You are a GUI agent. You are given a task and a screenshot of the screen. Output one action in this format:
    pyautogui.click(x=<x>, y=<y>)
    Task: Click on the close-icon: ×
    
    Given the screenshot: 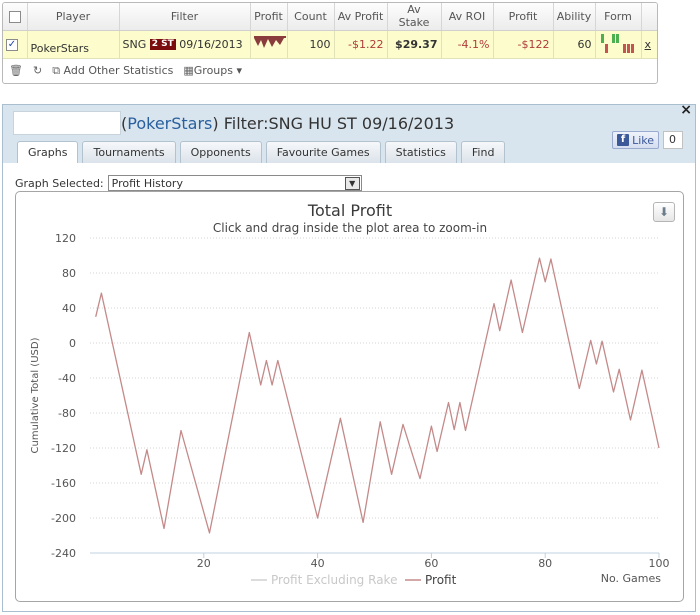 What is the action you would take?
    pyautogui.click(x=686, y=110)
    